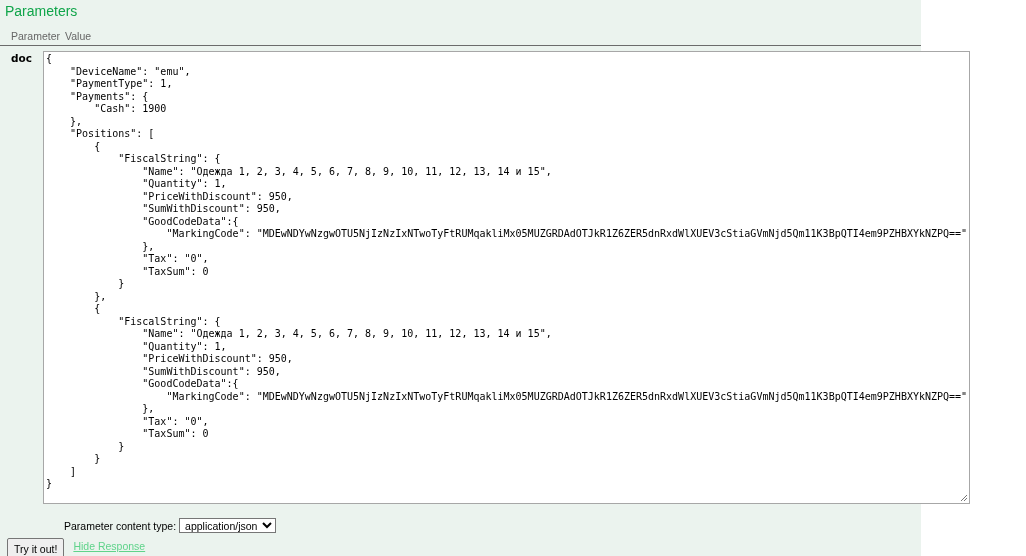 The height and width of the screenshot is (556, 1026). I want to click on column-header: Parameter, so click(36, 36).